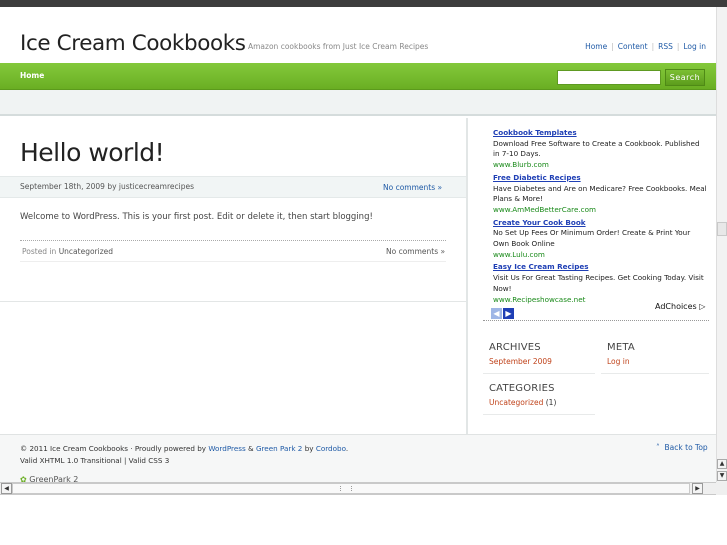 Image resolution: width=727 pixels, height=545 pixels. I want to click on back-to-top-label: Back to Top, so click(686, 447).